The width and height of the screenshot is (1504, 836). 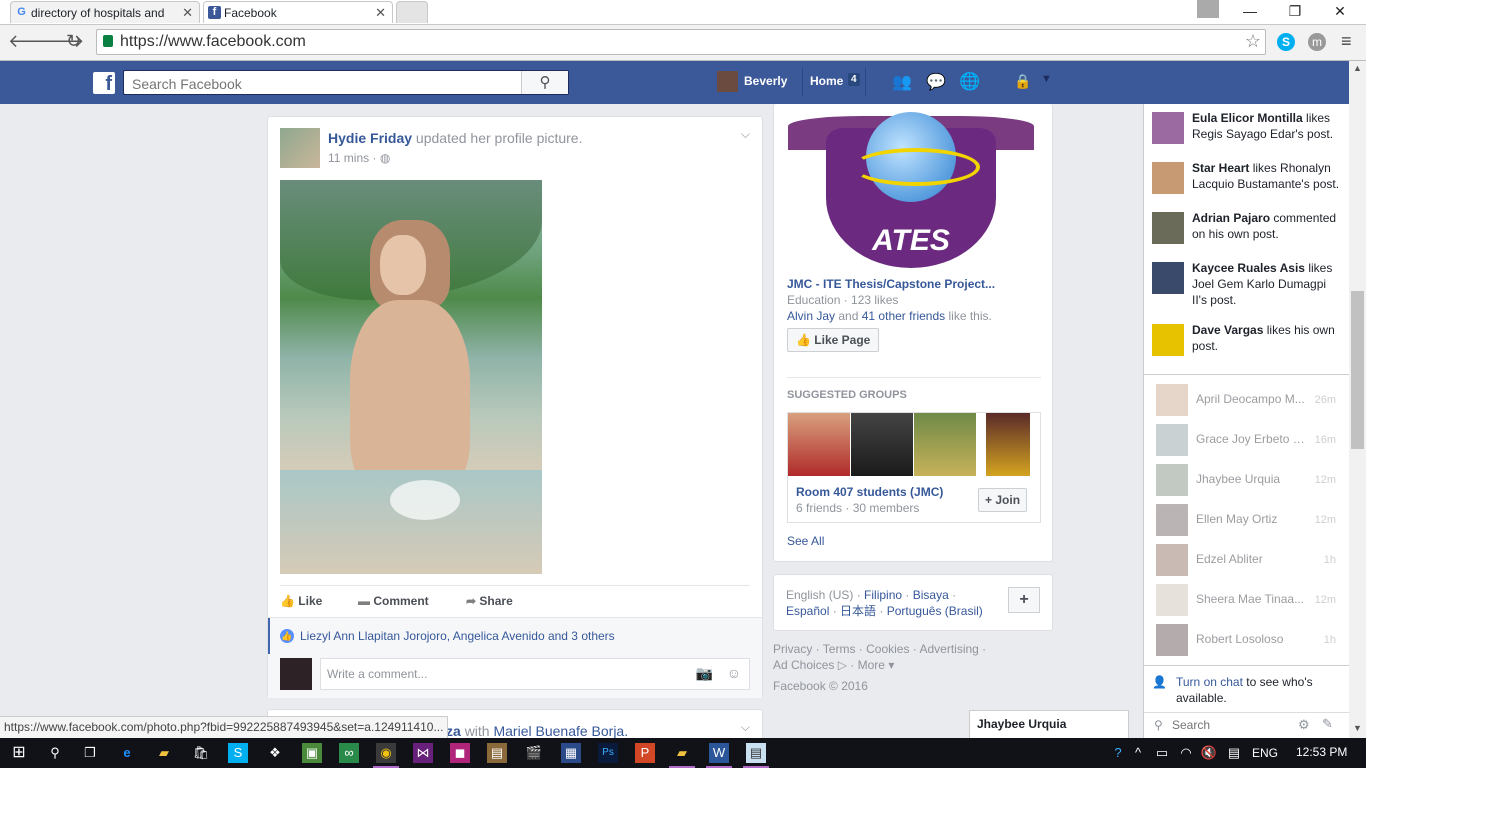 What do you see at coordinates (164, 753) in the screenshot?
I see `file-explorer-icon: ▰` at bounding box center [164, 753].